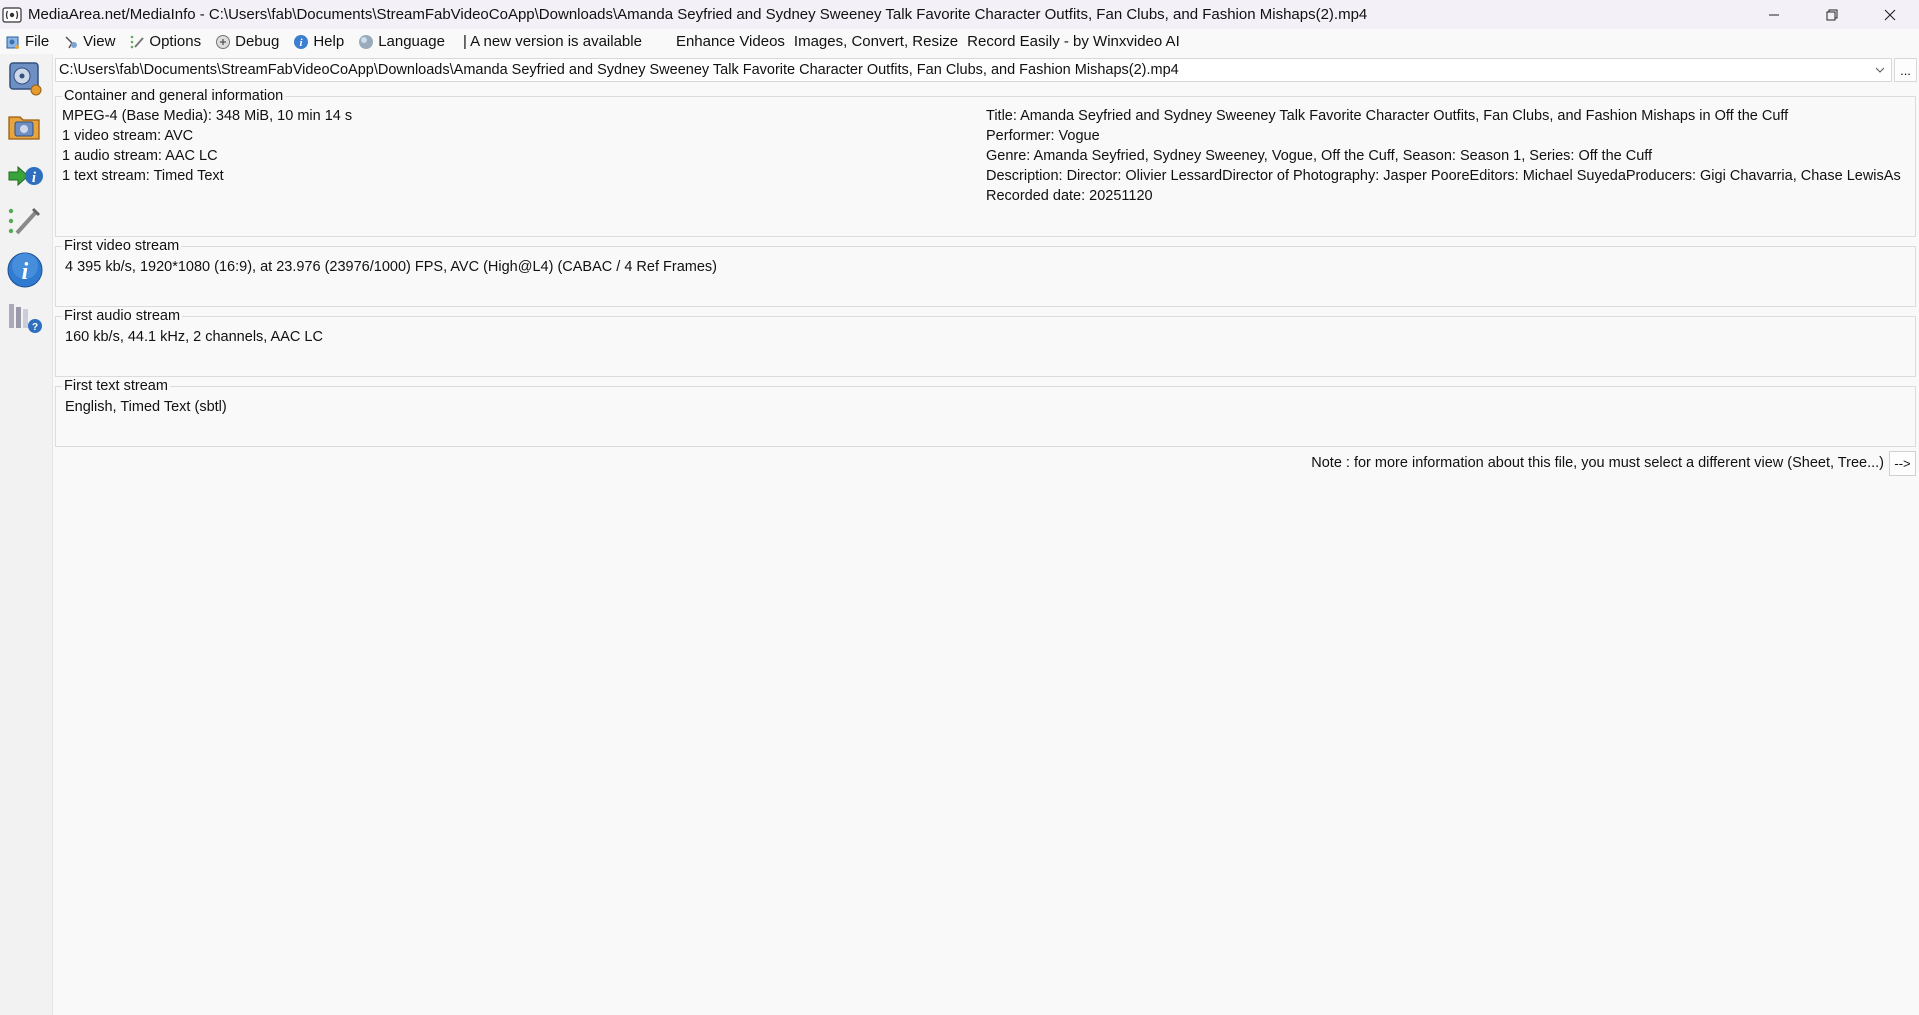 The image size is (1919, 1015). I want to click on menu-help-label: Help, so click(329, 41).